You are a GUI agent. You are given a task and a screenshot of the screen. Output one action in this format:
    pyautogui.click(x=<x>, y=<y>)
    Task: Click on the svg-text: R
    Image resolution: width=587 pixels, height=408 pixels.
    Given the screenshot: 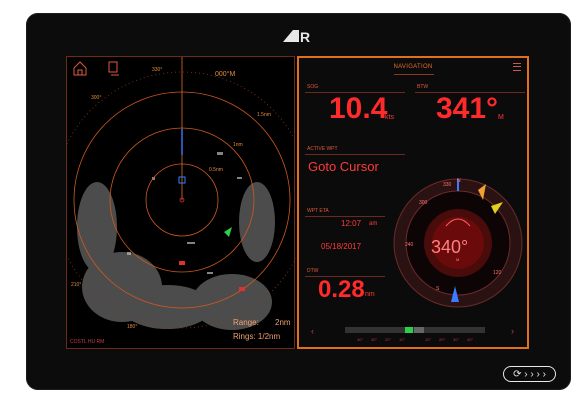 What is the action you would take?
    pyautogui.click(x=305, y=36)
    